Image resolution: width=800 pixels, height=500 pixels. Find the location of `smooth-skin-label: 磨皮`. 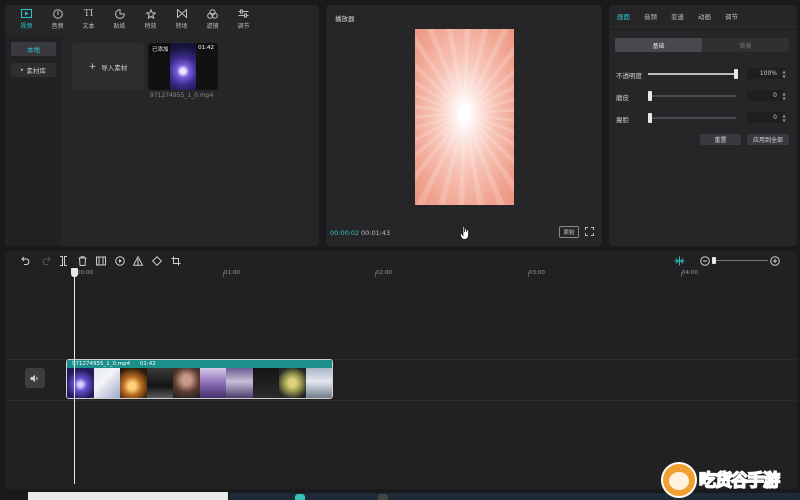

smooth-skin-label: 磨皮 is located at coordinates (622, 98).